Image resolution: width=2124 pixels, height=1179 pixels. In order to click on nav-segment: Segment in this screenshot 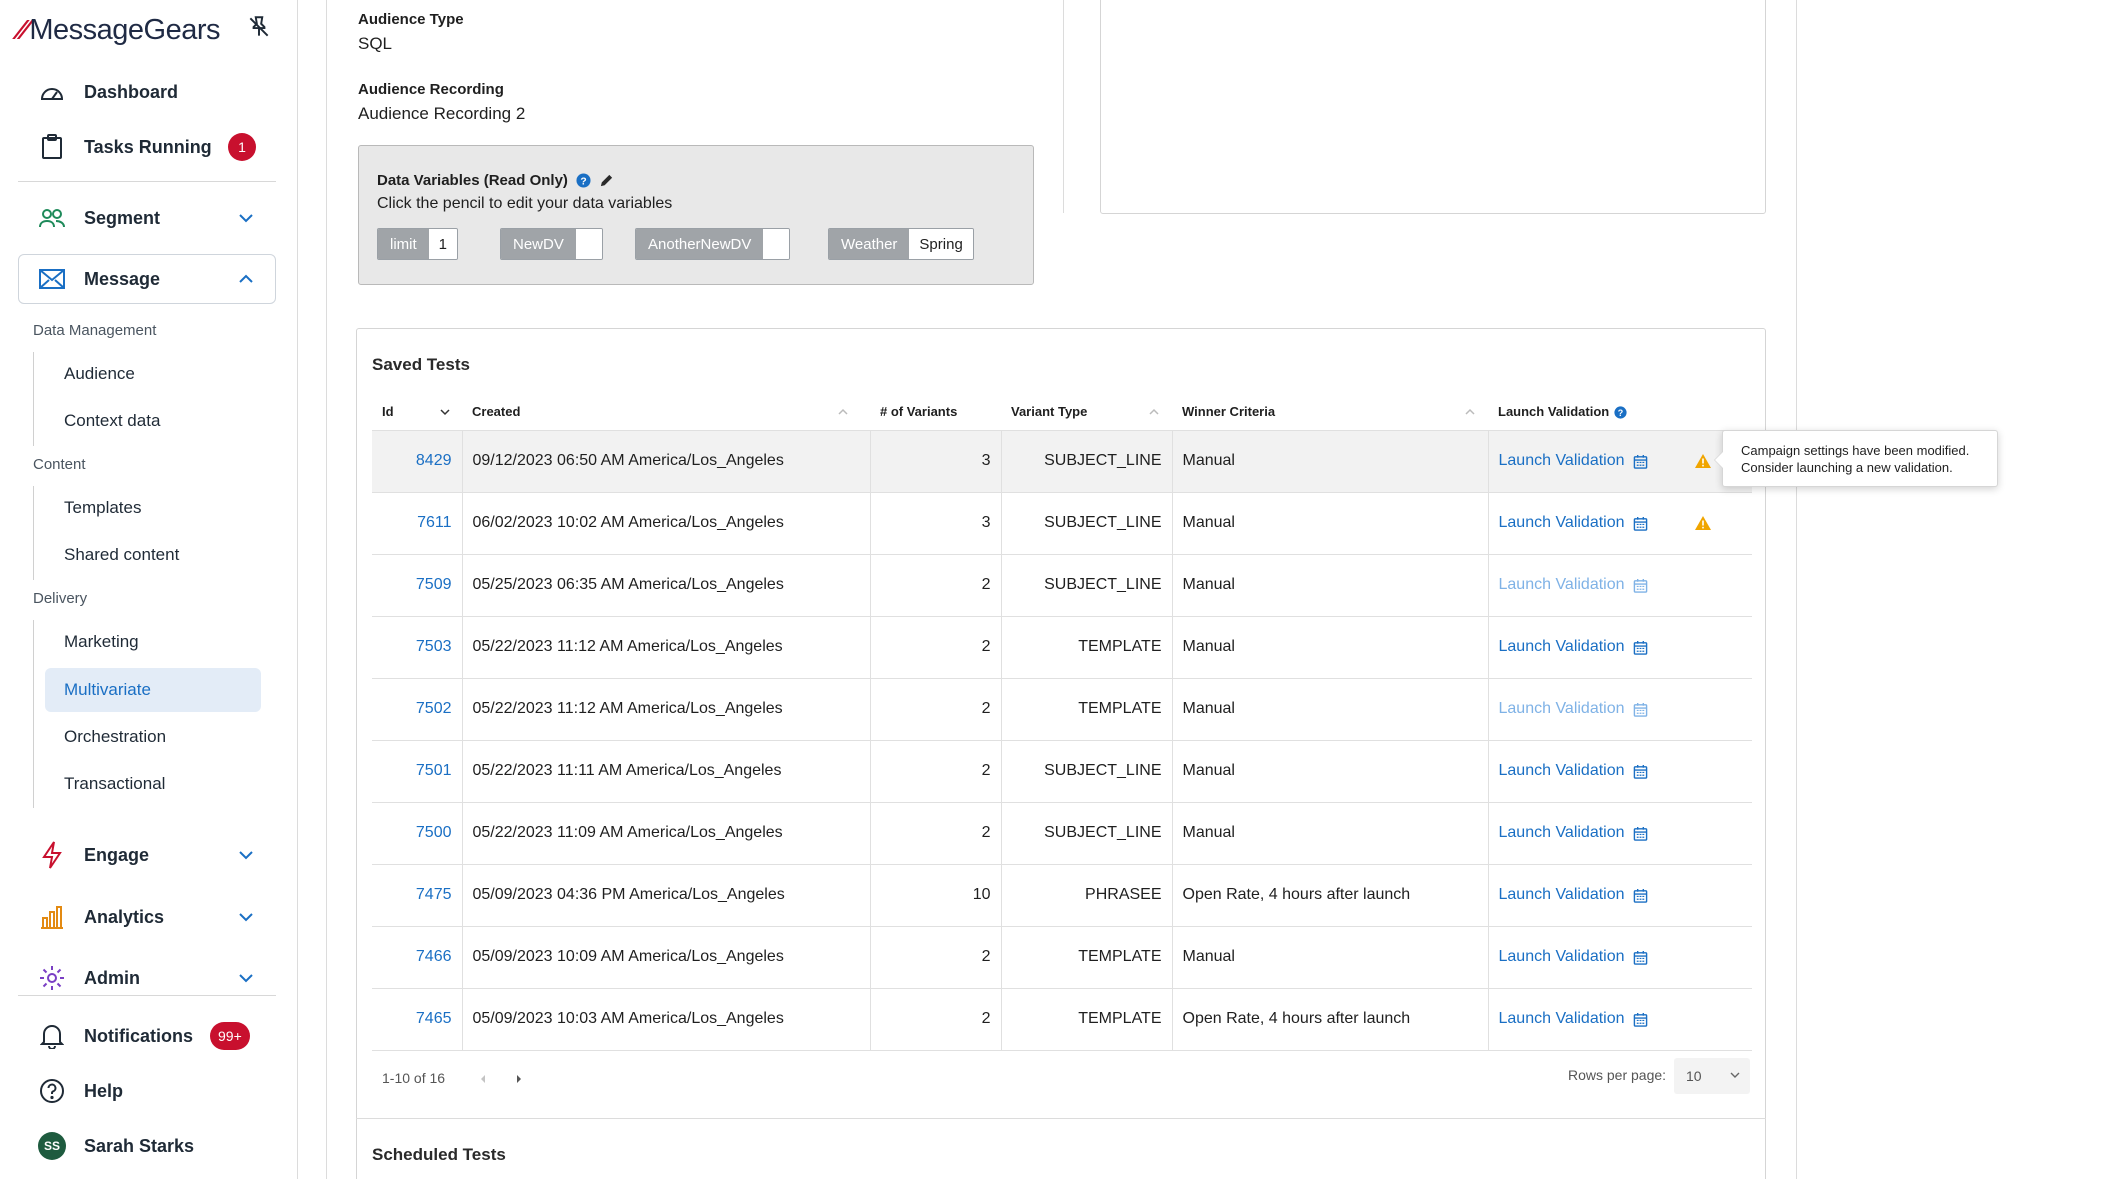, I will do `click(147, 218)`.